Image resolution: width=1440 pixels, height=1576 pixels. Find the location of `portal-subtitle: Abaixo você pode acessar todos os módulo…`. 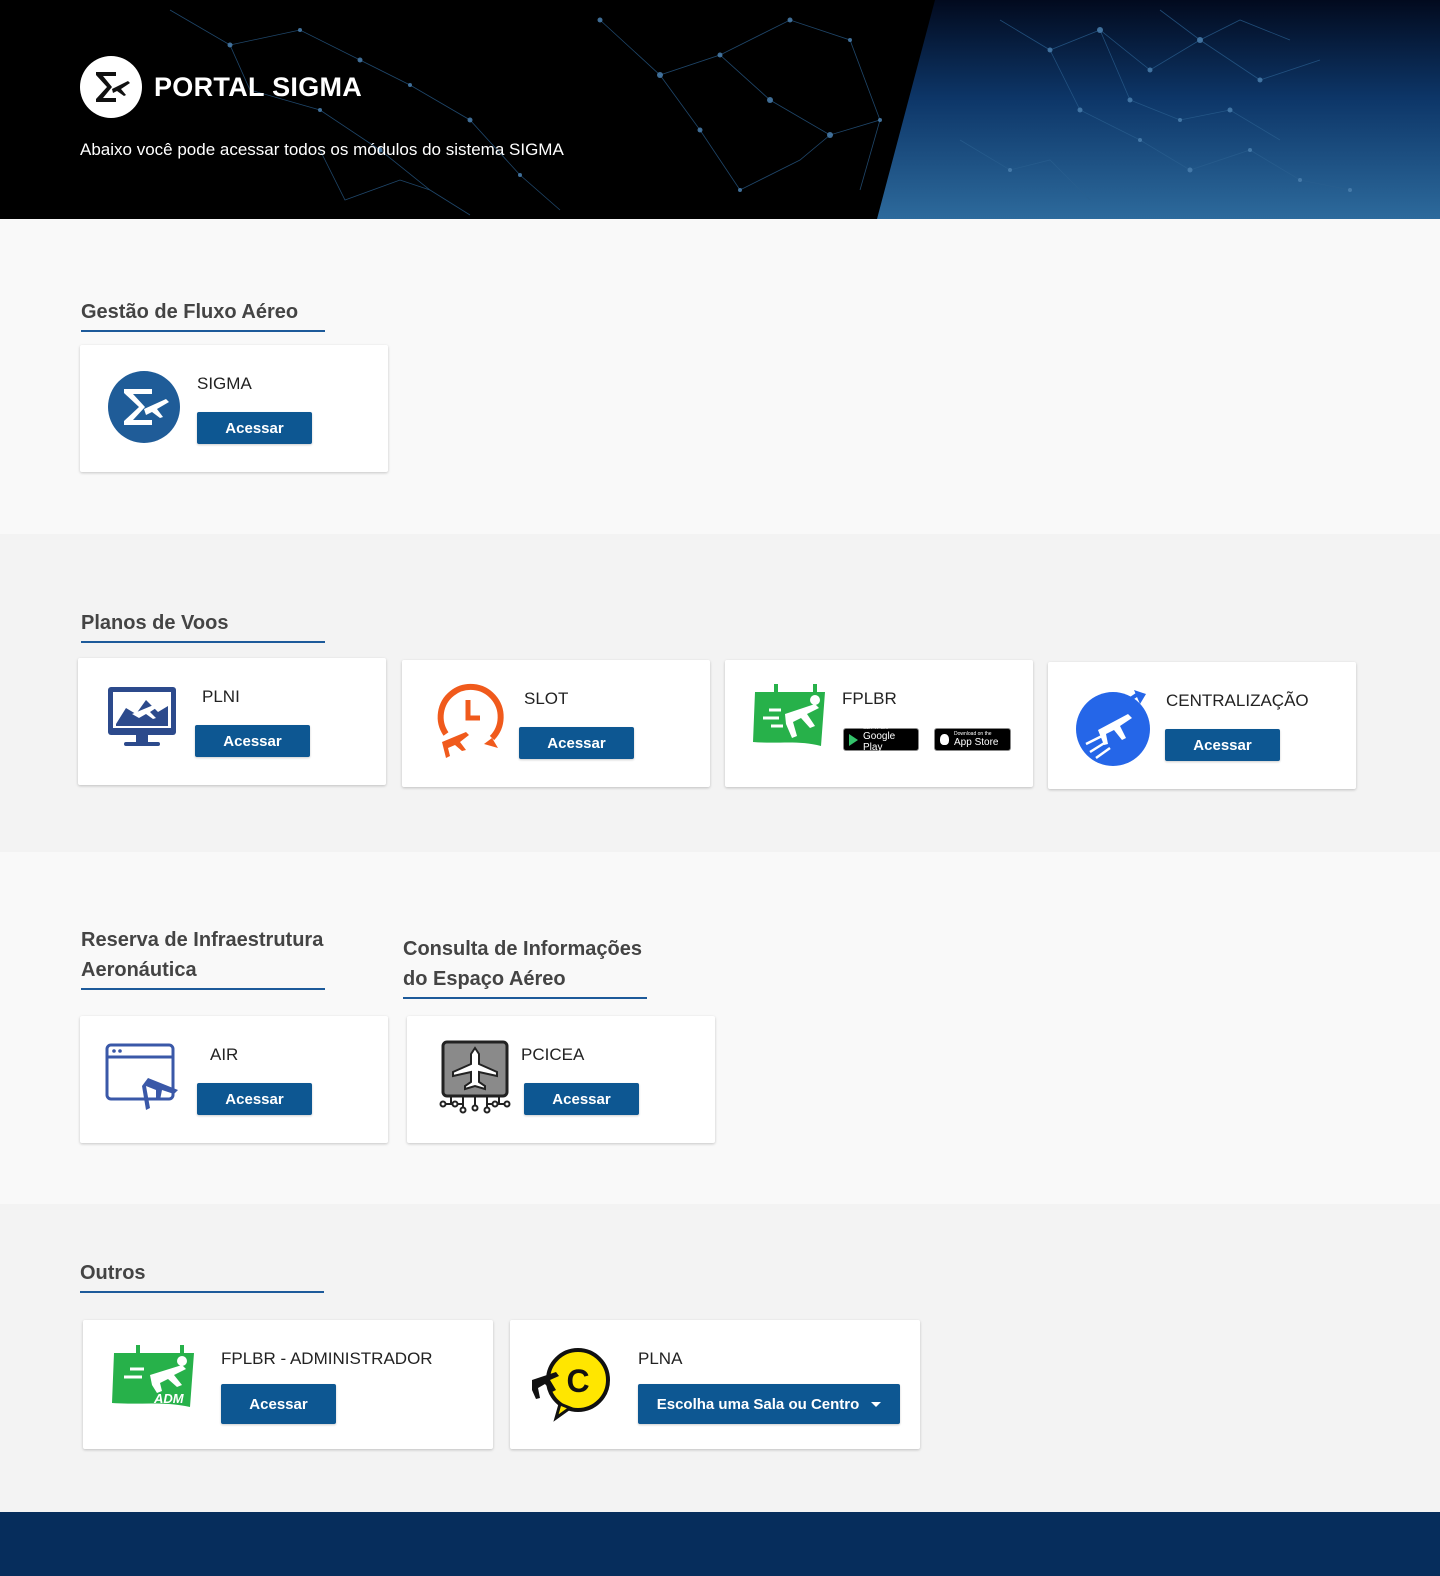

portal-subtitle: Abaixo você pode acessar todos os módulo… is located at coordinates (322, 149).